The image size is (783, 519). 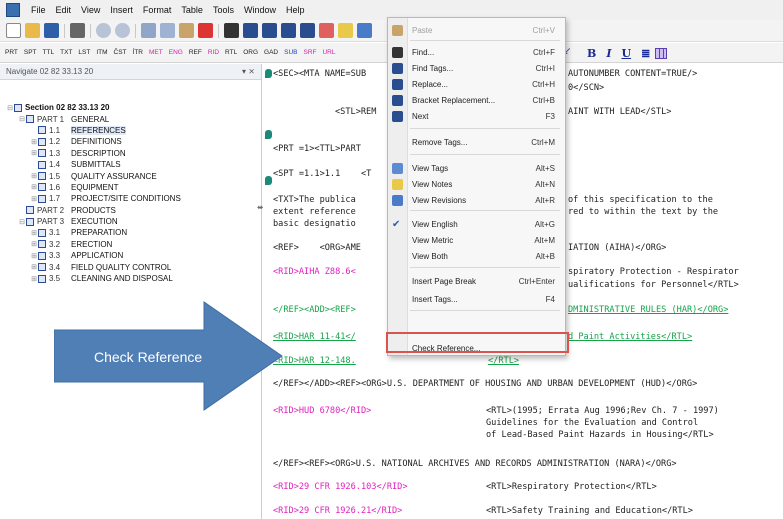 I want to click on paste-icon, so click(x=186, y=30).